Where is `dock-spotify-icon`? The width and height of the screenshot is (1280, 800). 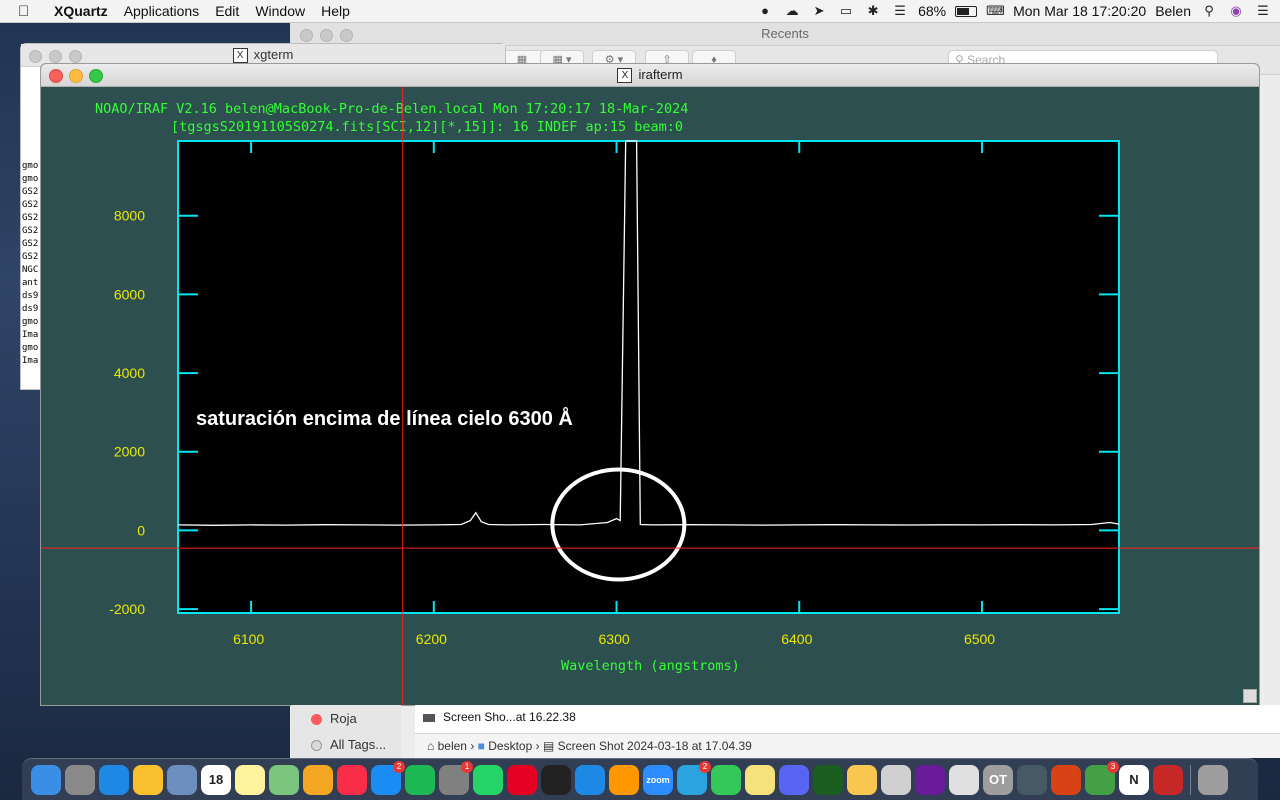
dock-spotify-icon is located at coordinates (420, 779).